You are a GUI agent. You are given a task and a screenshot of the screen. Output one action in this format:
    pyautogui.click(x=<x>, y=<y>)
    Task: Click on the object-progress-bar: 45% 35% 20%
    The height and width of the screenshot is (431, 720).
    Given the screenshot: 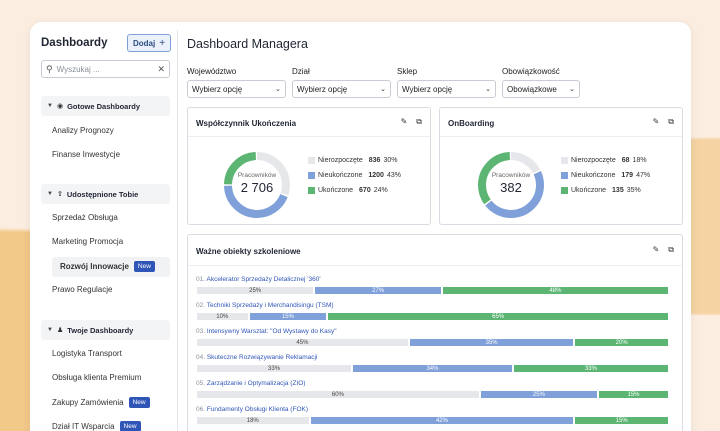 What is the action you would take?
    pyautogui.click(x=432, y=342)
    